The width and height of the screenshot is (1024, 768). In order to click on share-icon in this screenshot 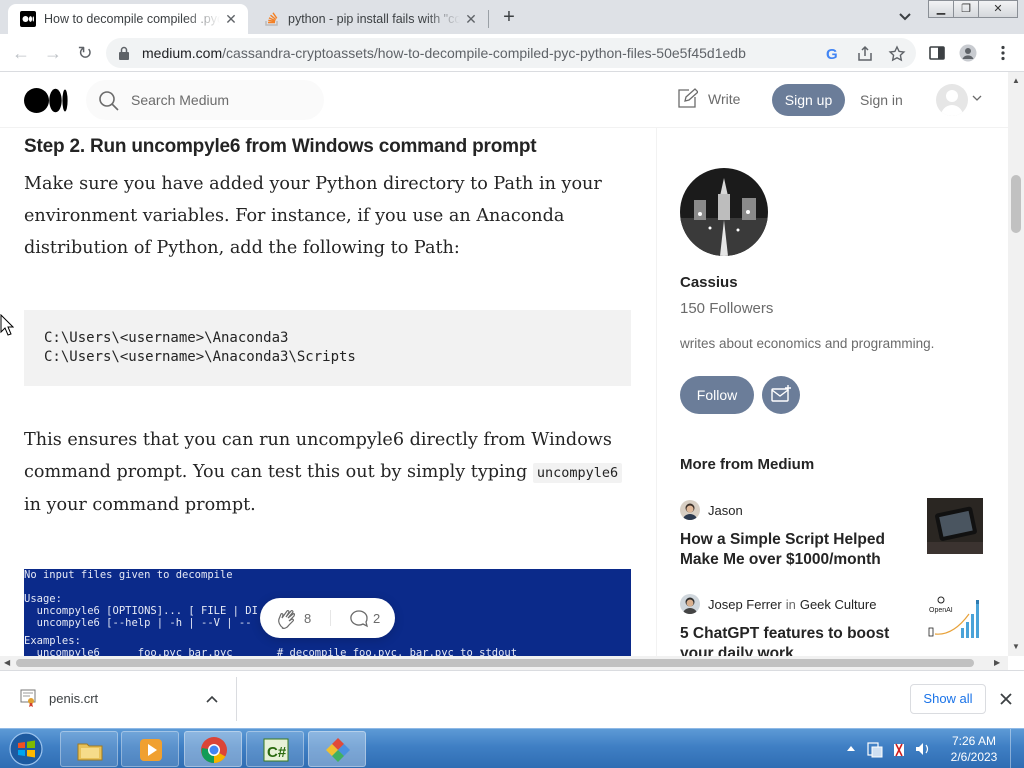, I will do `click(865, 54)`.